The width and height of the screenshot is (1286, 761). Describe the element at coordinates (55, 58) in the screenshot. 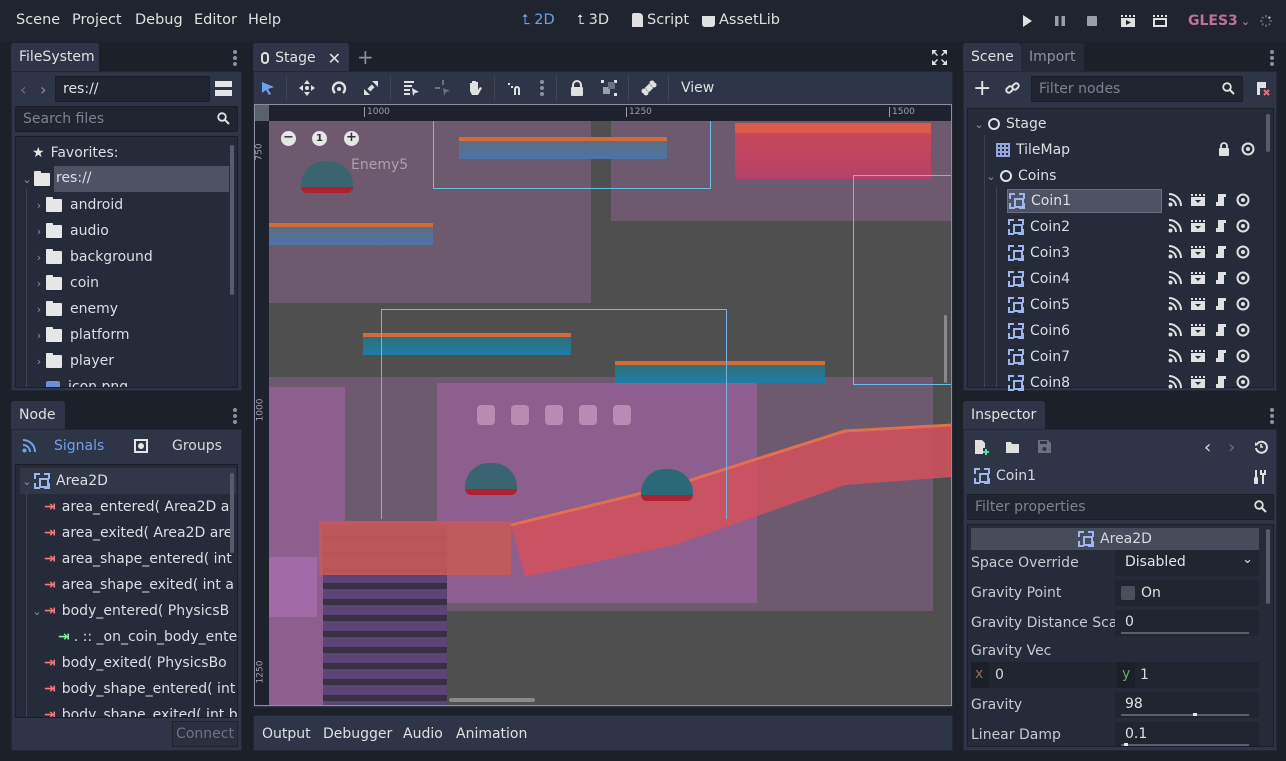

I see `tab-filesystem: FileSystem` at that location.